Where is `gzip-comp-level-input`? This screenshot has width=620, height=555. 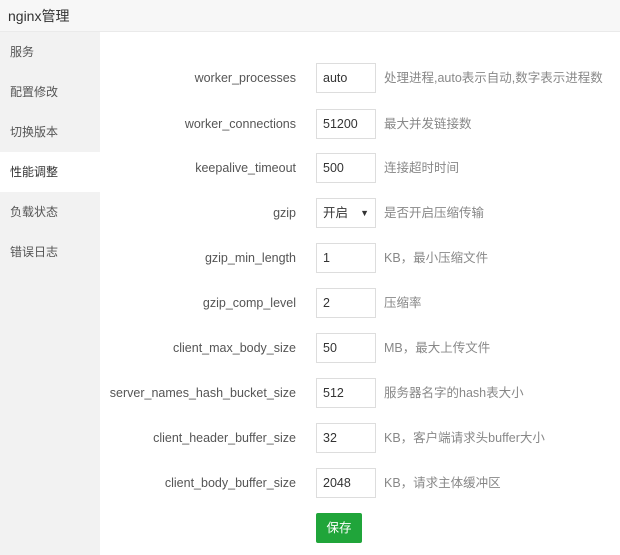 gzip-comp-level-input is located at coordinates (346, 303).